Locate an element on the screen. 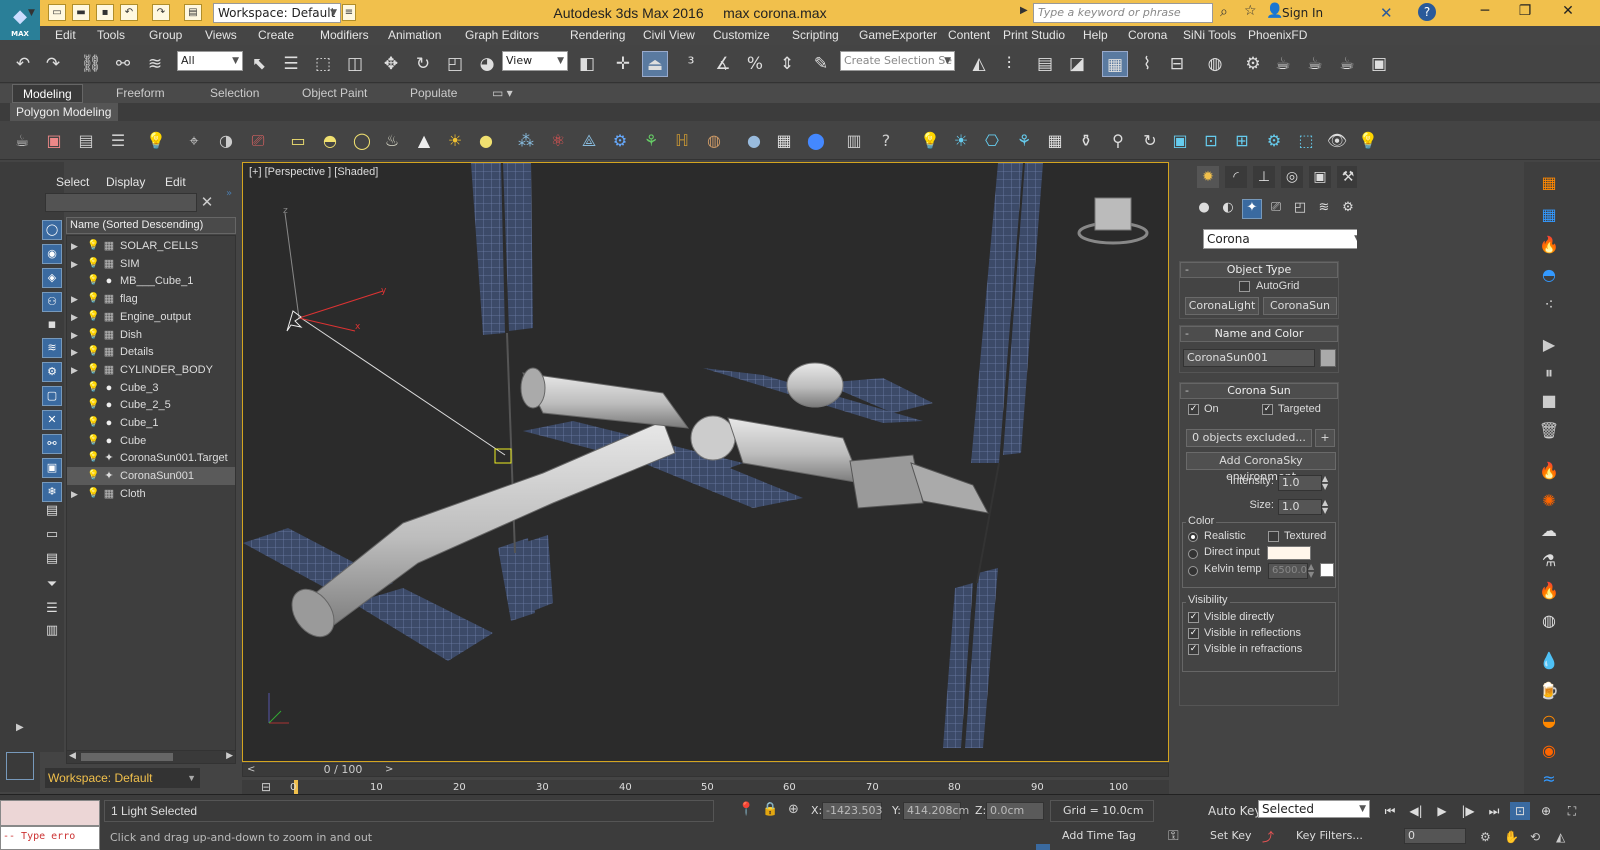 This screenshot has width=1600, height=850. next-frame-icon: |▶ is located at coordinates (1468, 811).